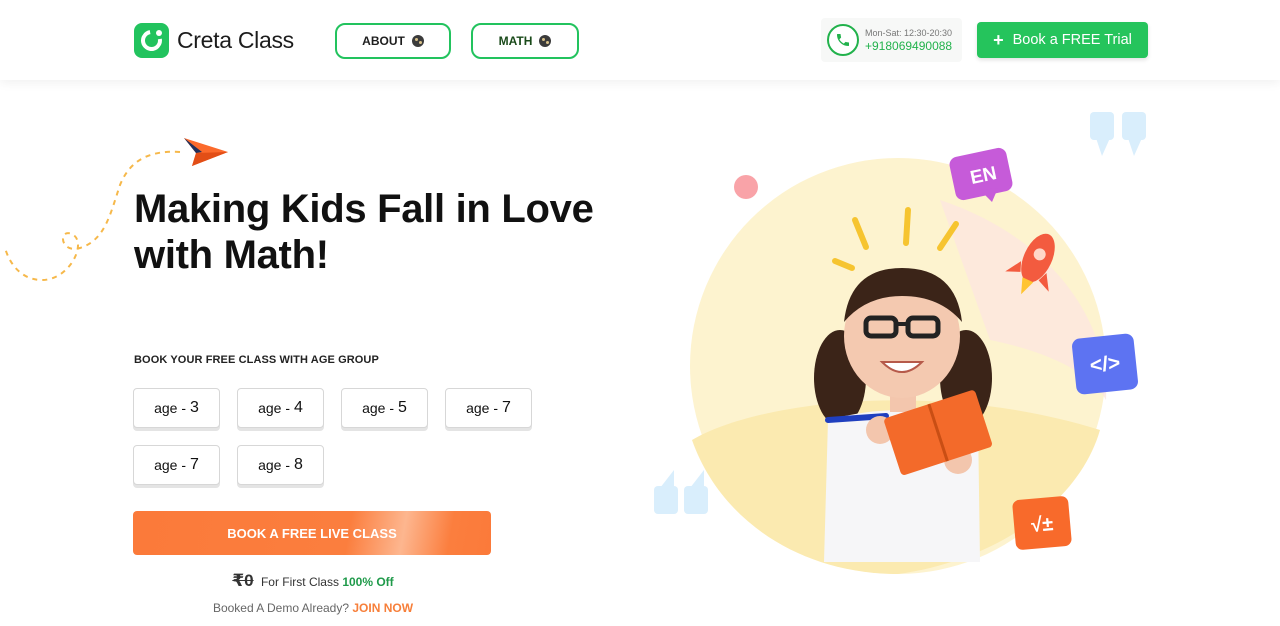 This screenshot has height=626, width=1280. What do you see at coordinates (1118, 134) in the screenshot?
I see `quote-top-icon` at bounding box center [1118, 134].